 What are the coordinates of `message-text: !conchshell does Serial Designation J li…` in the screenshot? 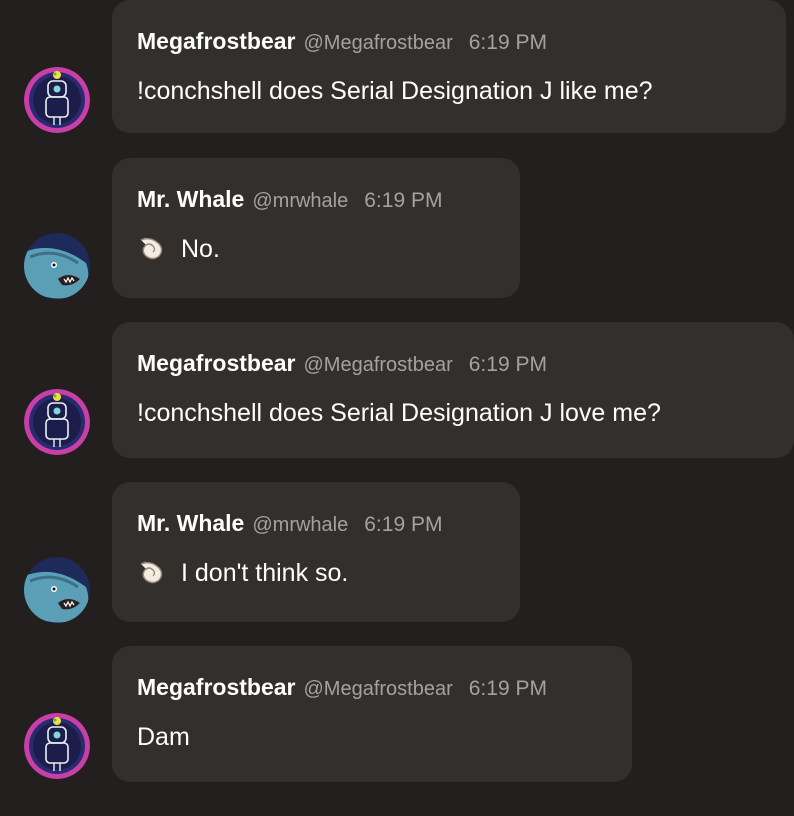 It's located at (395, 91).